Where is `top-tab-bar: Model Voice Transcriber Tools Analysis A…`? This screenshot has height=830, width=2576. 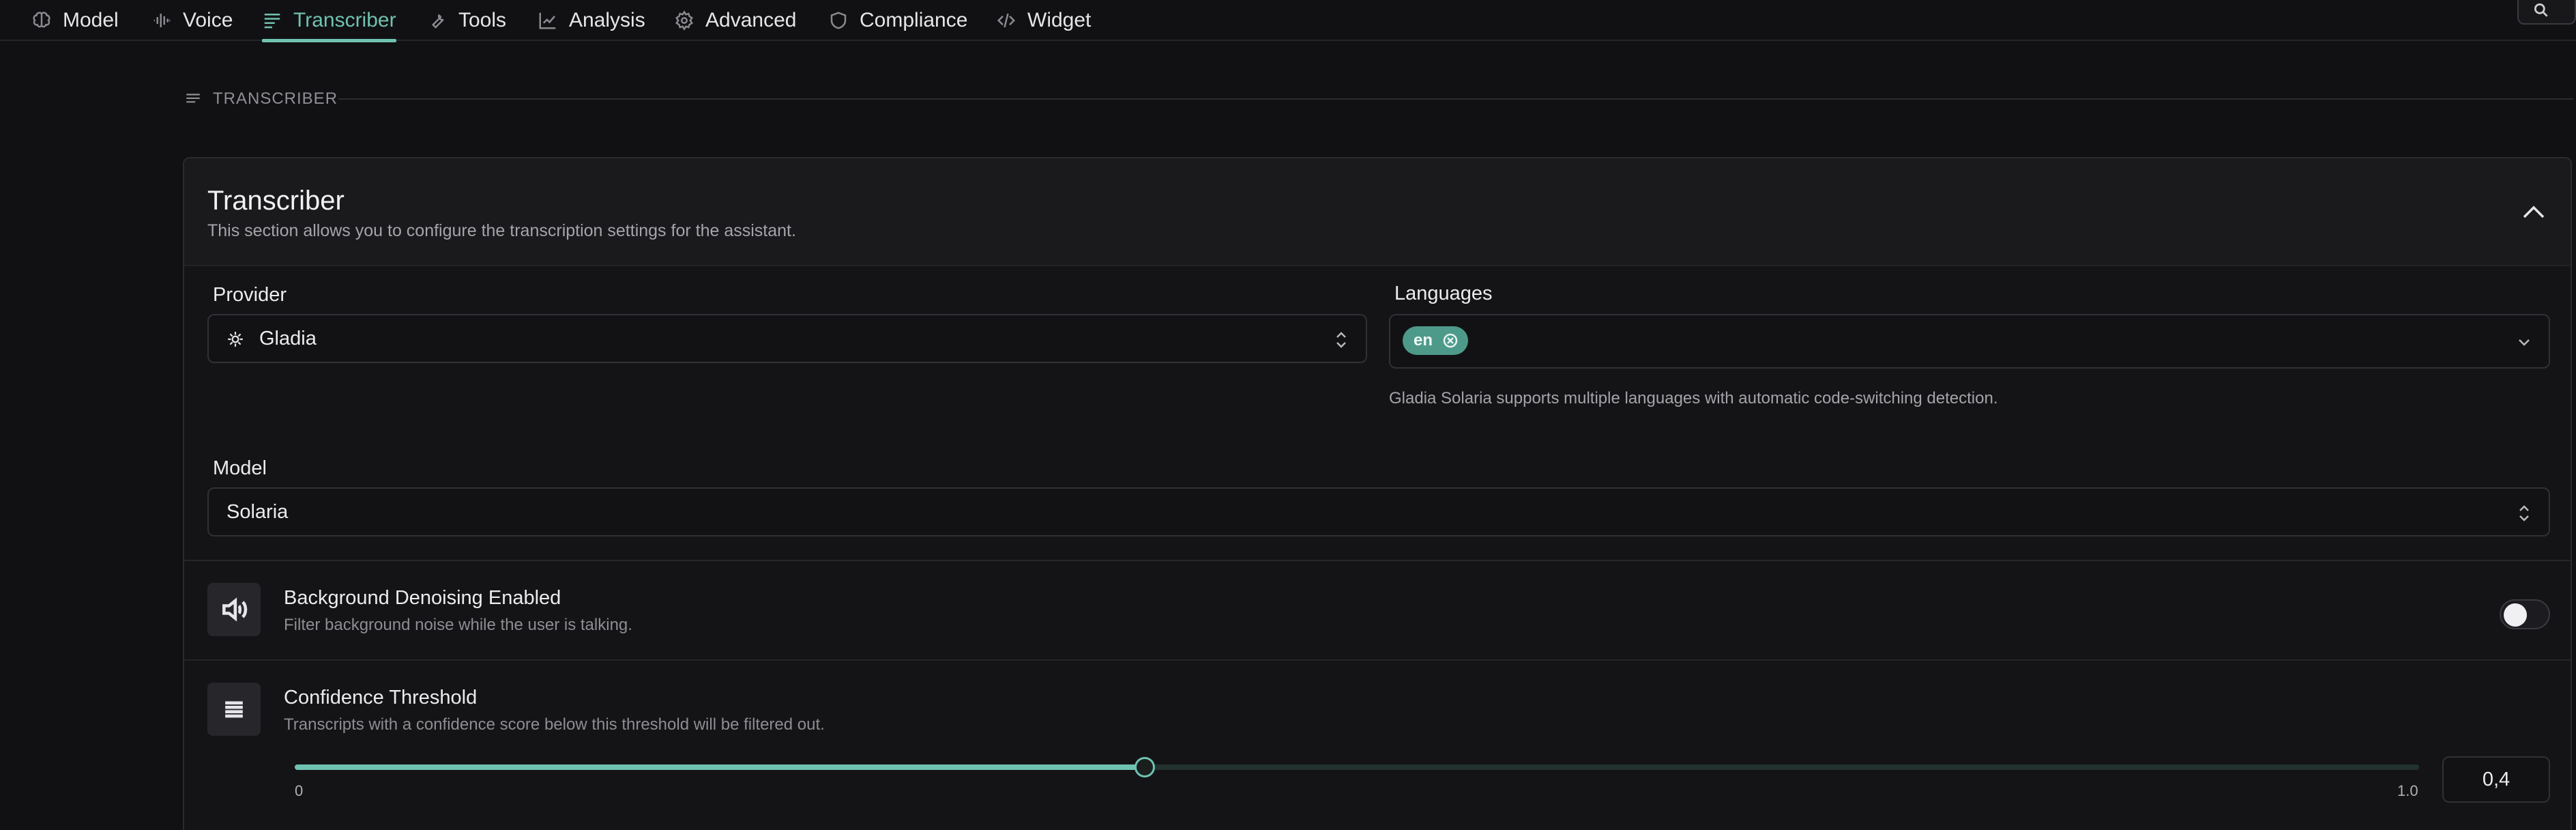 top-tab-bar: Model Voice Transcriber Tools Analysis A… is located at coordinates (1288, 21).